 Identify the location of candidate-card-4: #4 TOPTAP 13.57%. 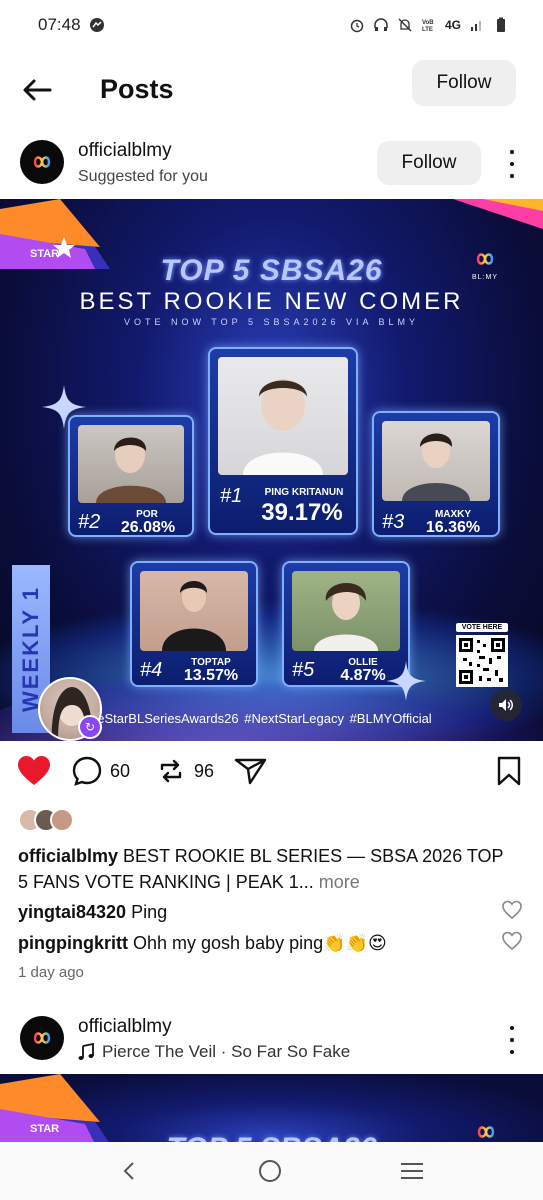
(194, 624).